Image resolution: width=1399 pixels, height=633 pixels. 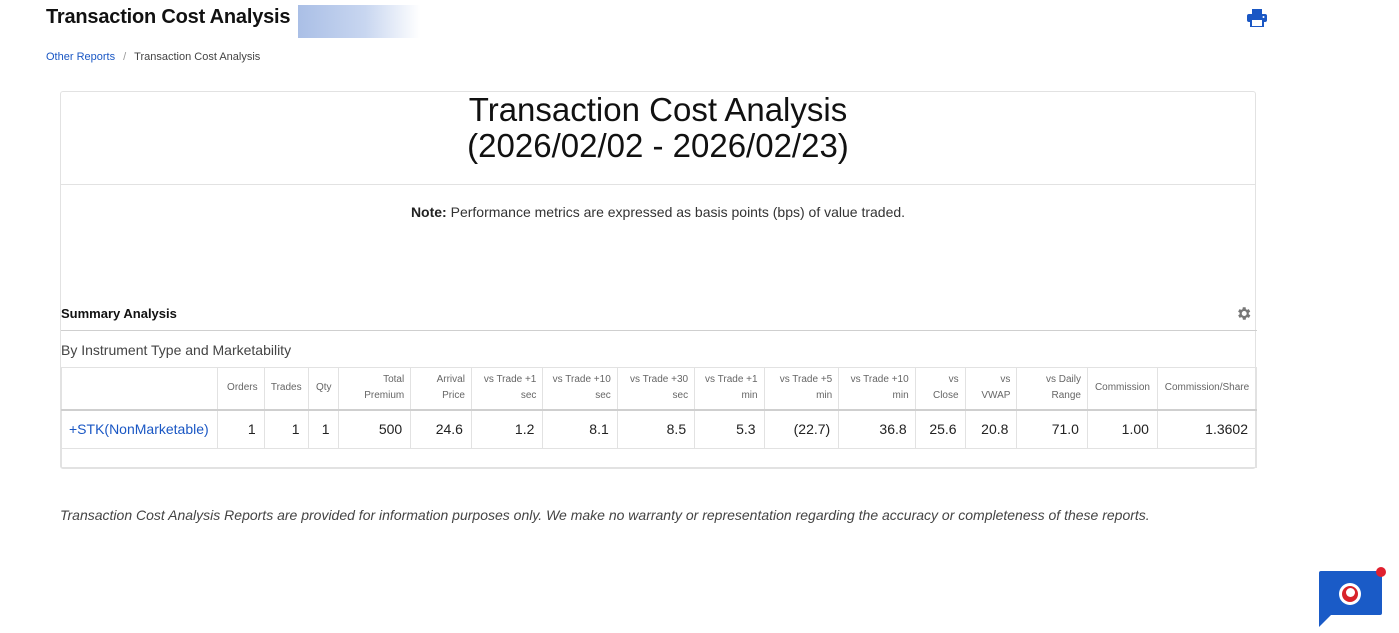 What do you see at coordinates (658, 145) in the screenshot?
I see `report-date-range: (2026/02/02 - 2026/02/23)` at bounding box center [658, 145].